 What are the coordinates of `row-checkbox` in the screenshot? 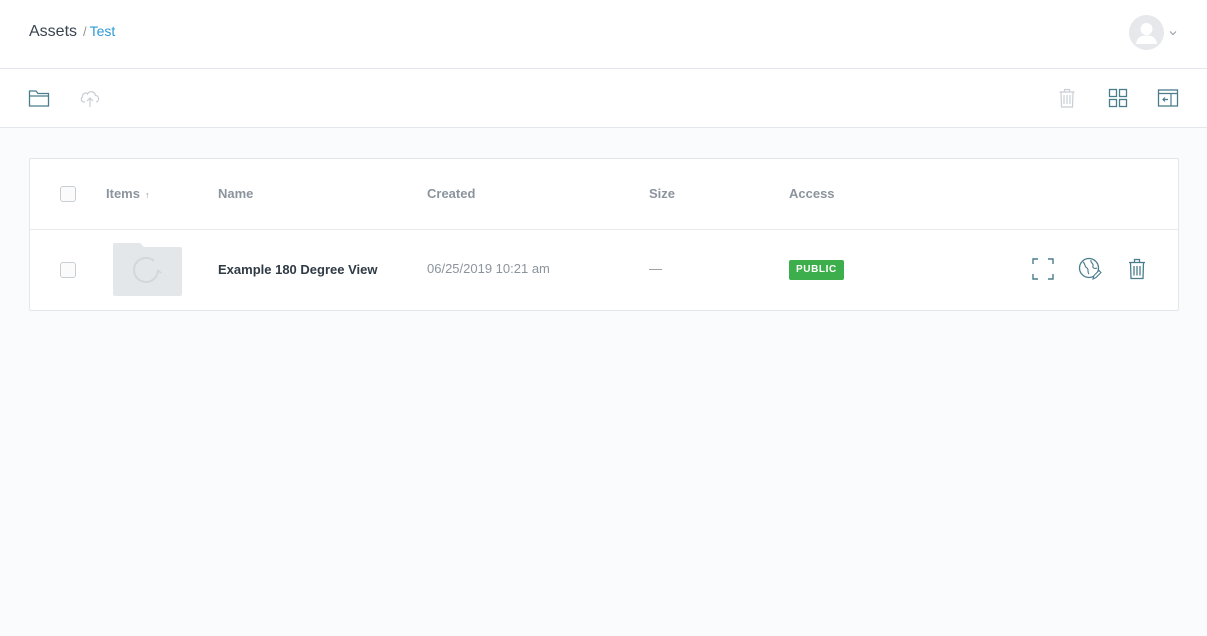 It's located at (68, 270).